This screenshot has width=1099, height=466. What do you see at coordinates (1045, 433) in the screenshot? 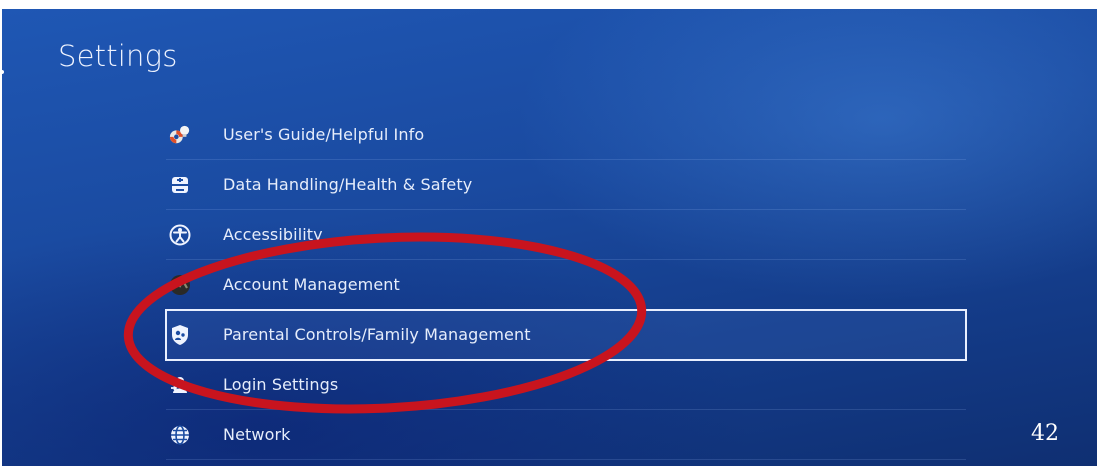
I see `page-number: 42` at bounding box center [1045, 433].